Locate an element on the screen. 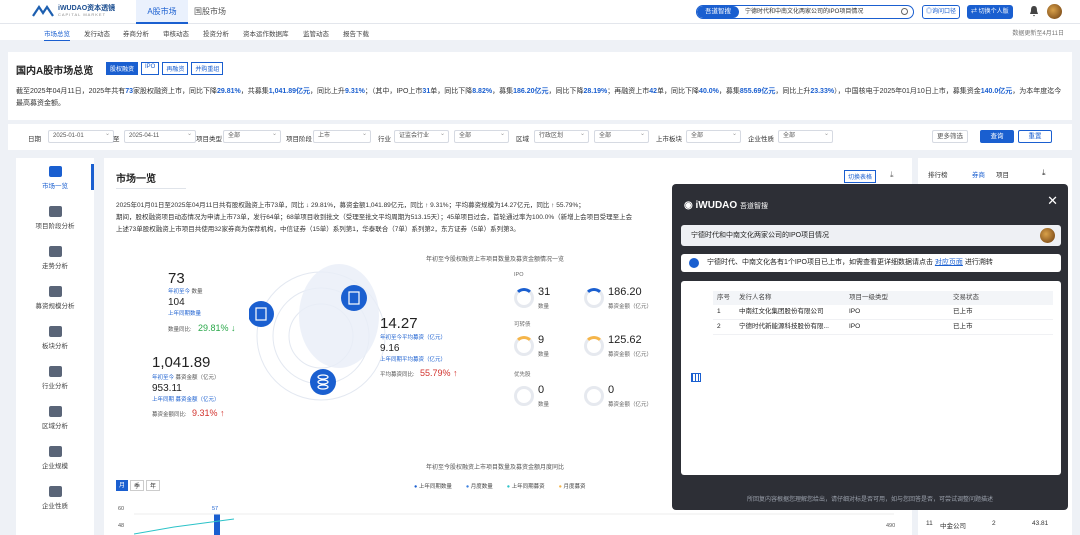  query-button: 查询 is located at coordinates (997, 136).